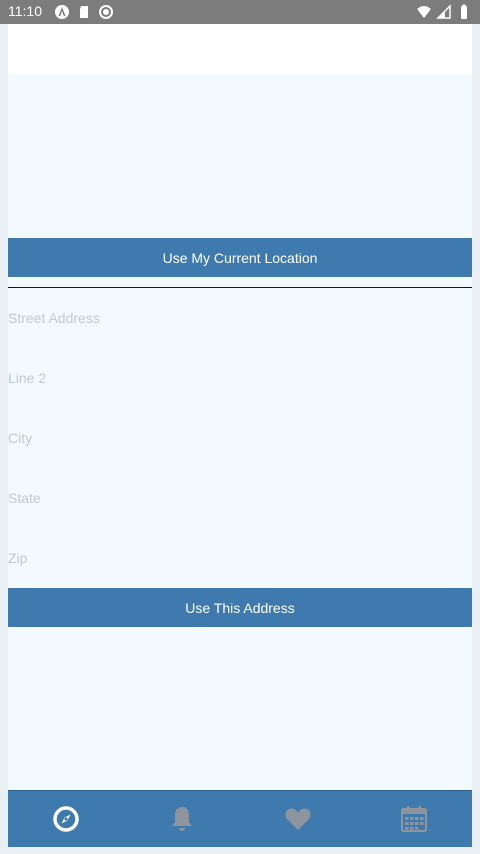 This screenshot has width=480, height=854. What do you see at coordinates (25, 11) in the screenshot?
I see `status-time: 11:10` at bounding box center [25, 11].